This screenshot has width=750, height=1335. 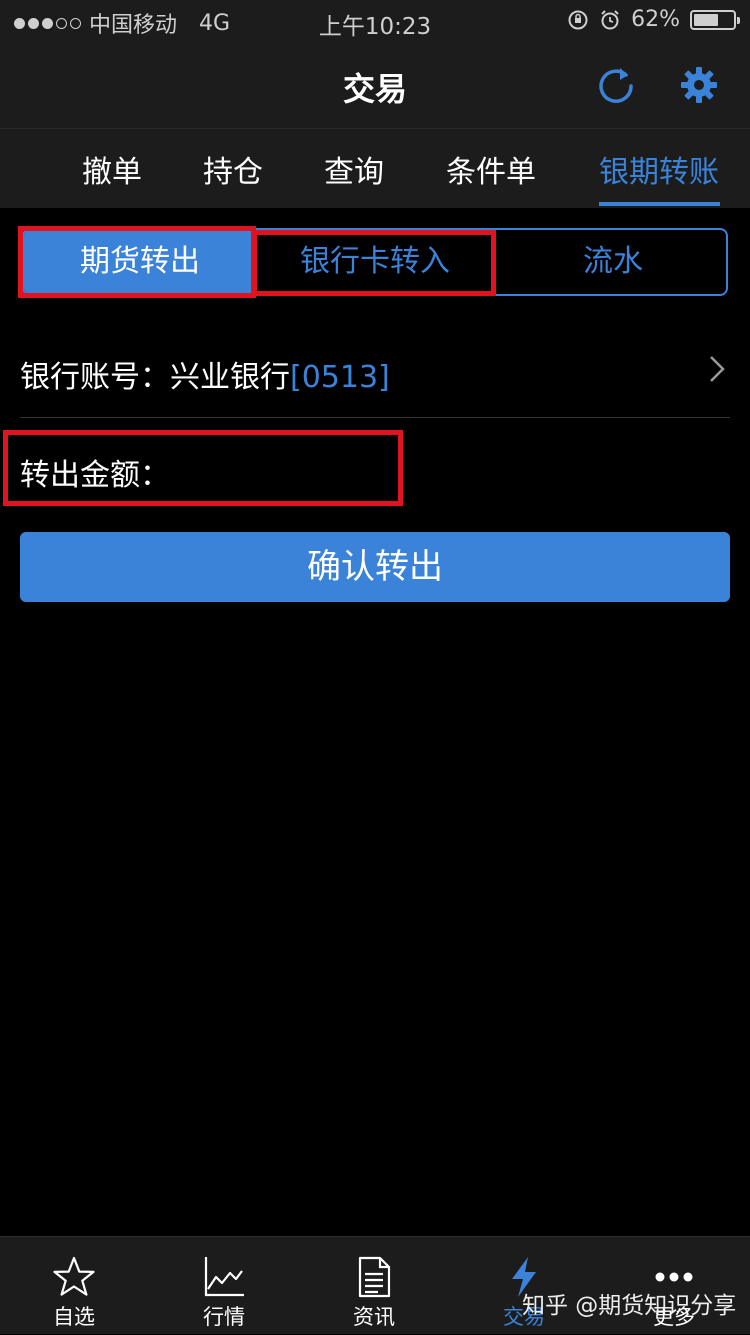 What do you see at coordinates (610, 19) in the screenshot?
I see `alarm-icon` at bounding box center [610, 19].